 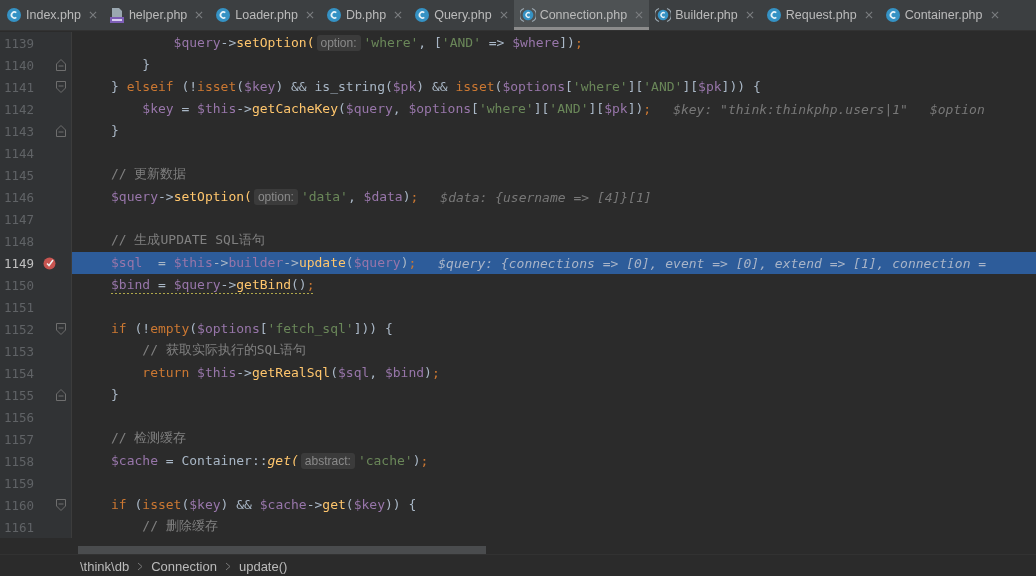 I want to click on file-tab: Container.php, so click(x=941, y=15).